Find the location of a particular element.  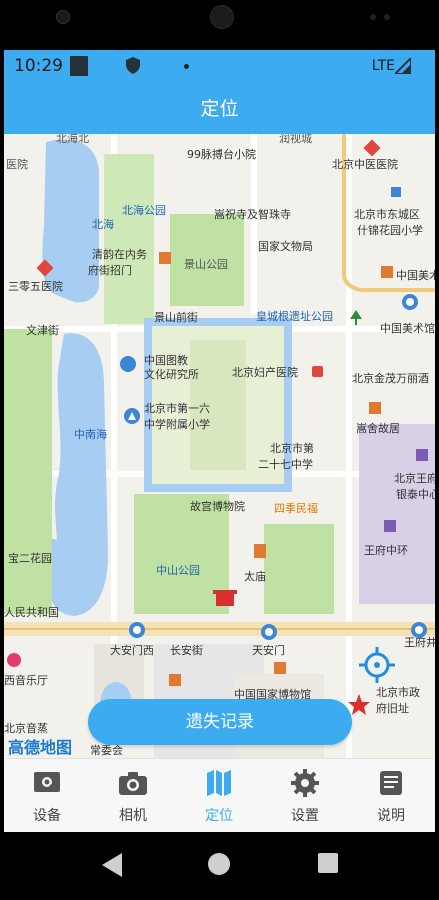

network-type: LTE is located at coordinates (383, 66).